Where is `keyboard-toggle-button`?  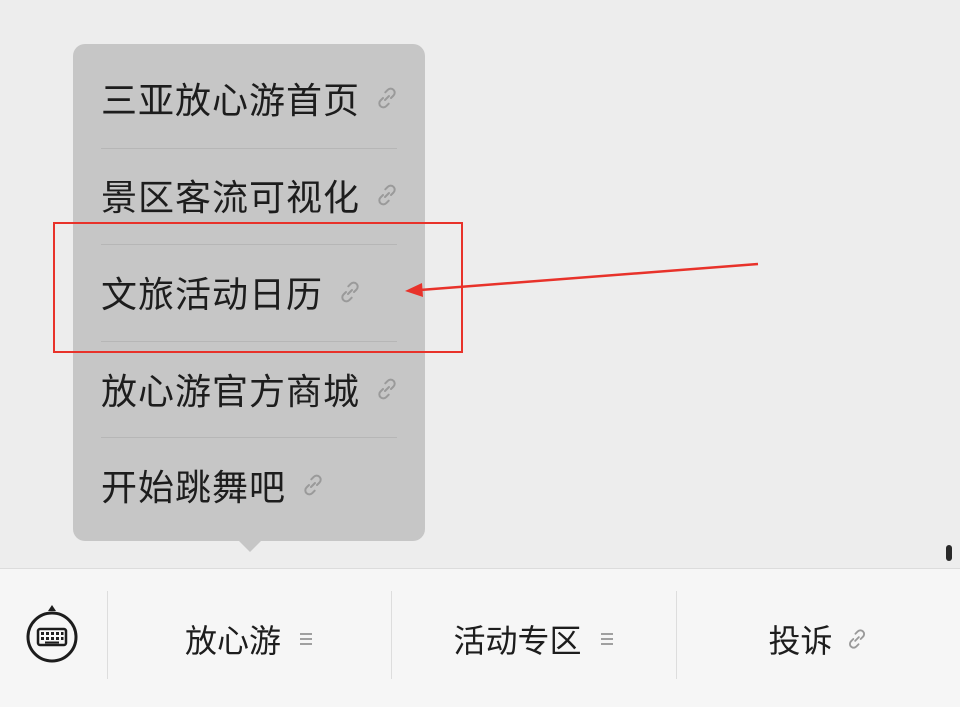 keyboard-toggle-button is located at coordinates (52, 635).